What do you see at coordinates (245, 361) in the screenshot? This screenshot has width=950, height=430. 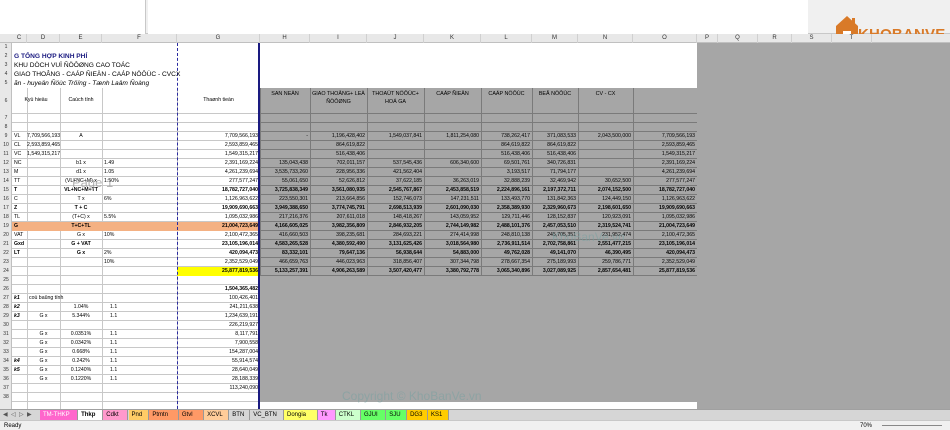 I see `lower-g: 55,914,574` at bounding box center [245, 361].